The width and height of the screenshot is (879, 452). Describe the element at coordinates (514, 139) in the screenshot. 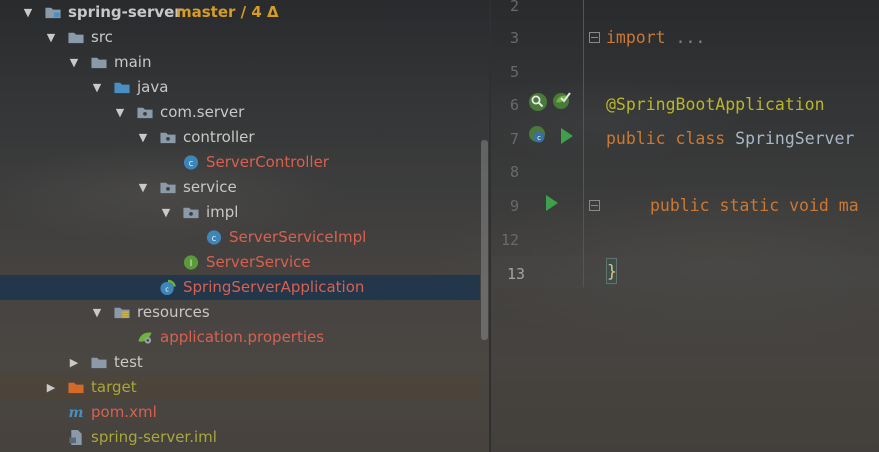

I see `line-number: 7` at that location.